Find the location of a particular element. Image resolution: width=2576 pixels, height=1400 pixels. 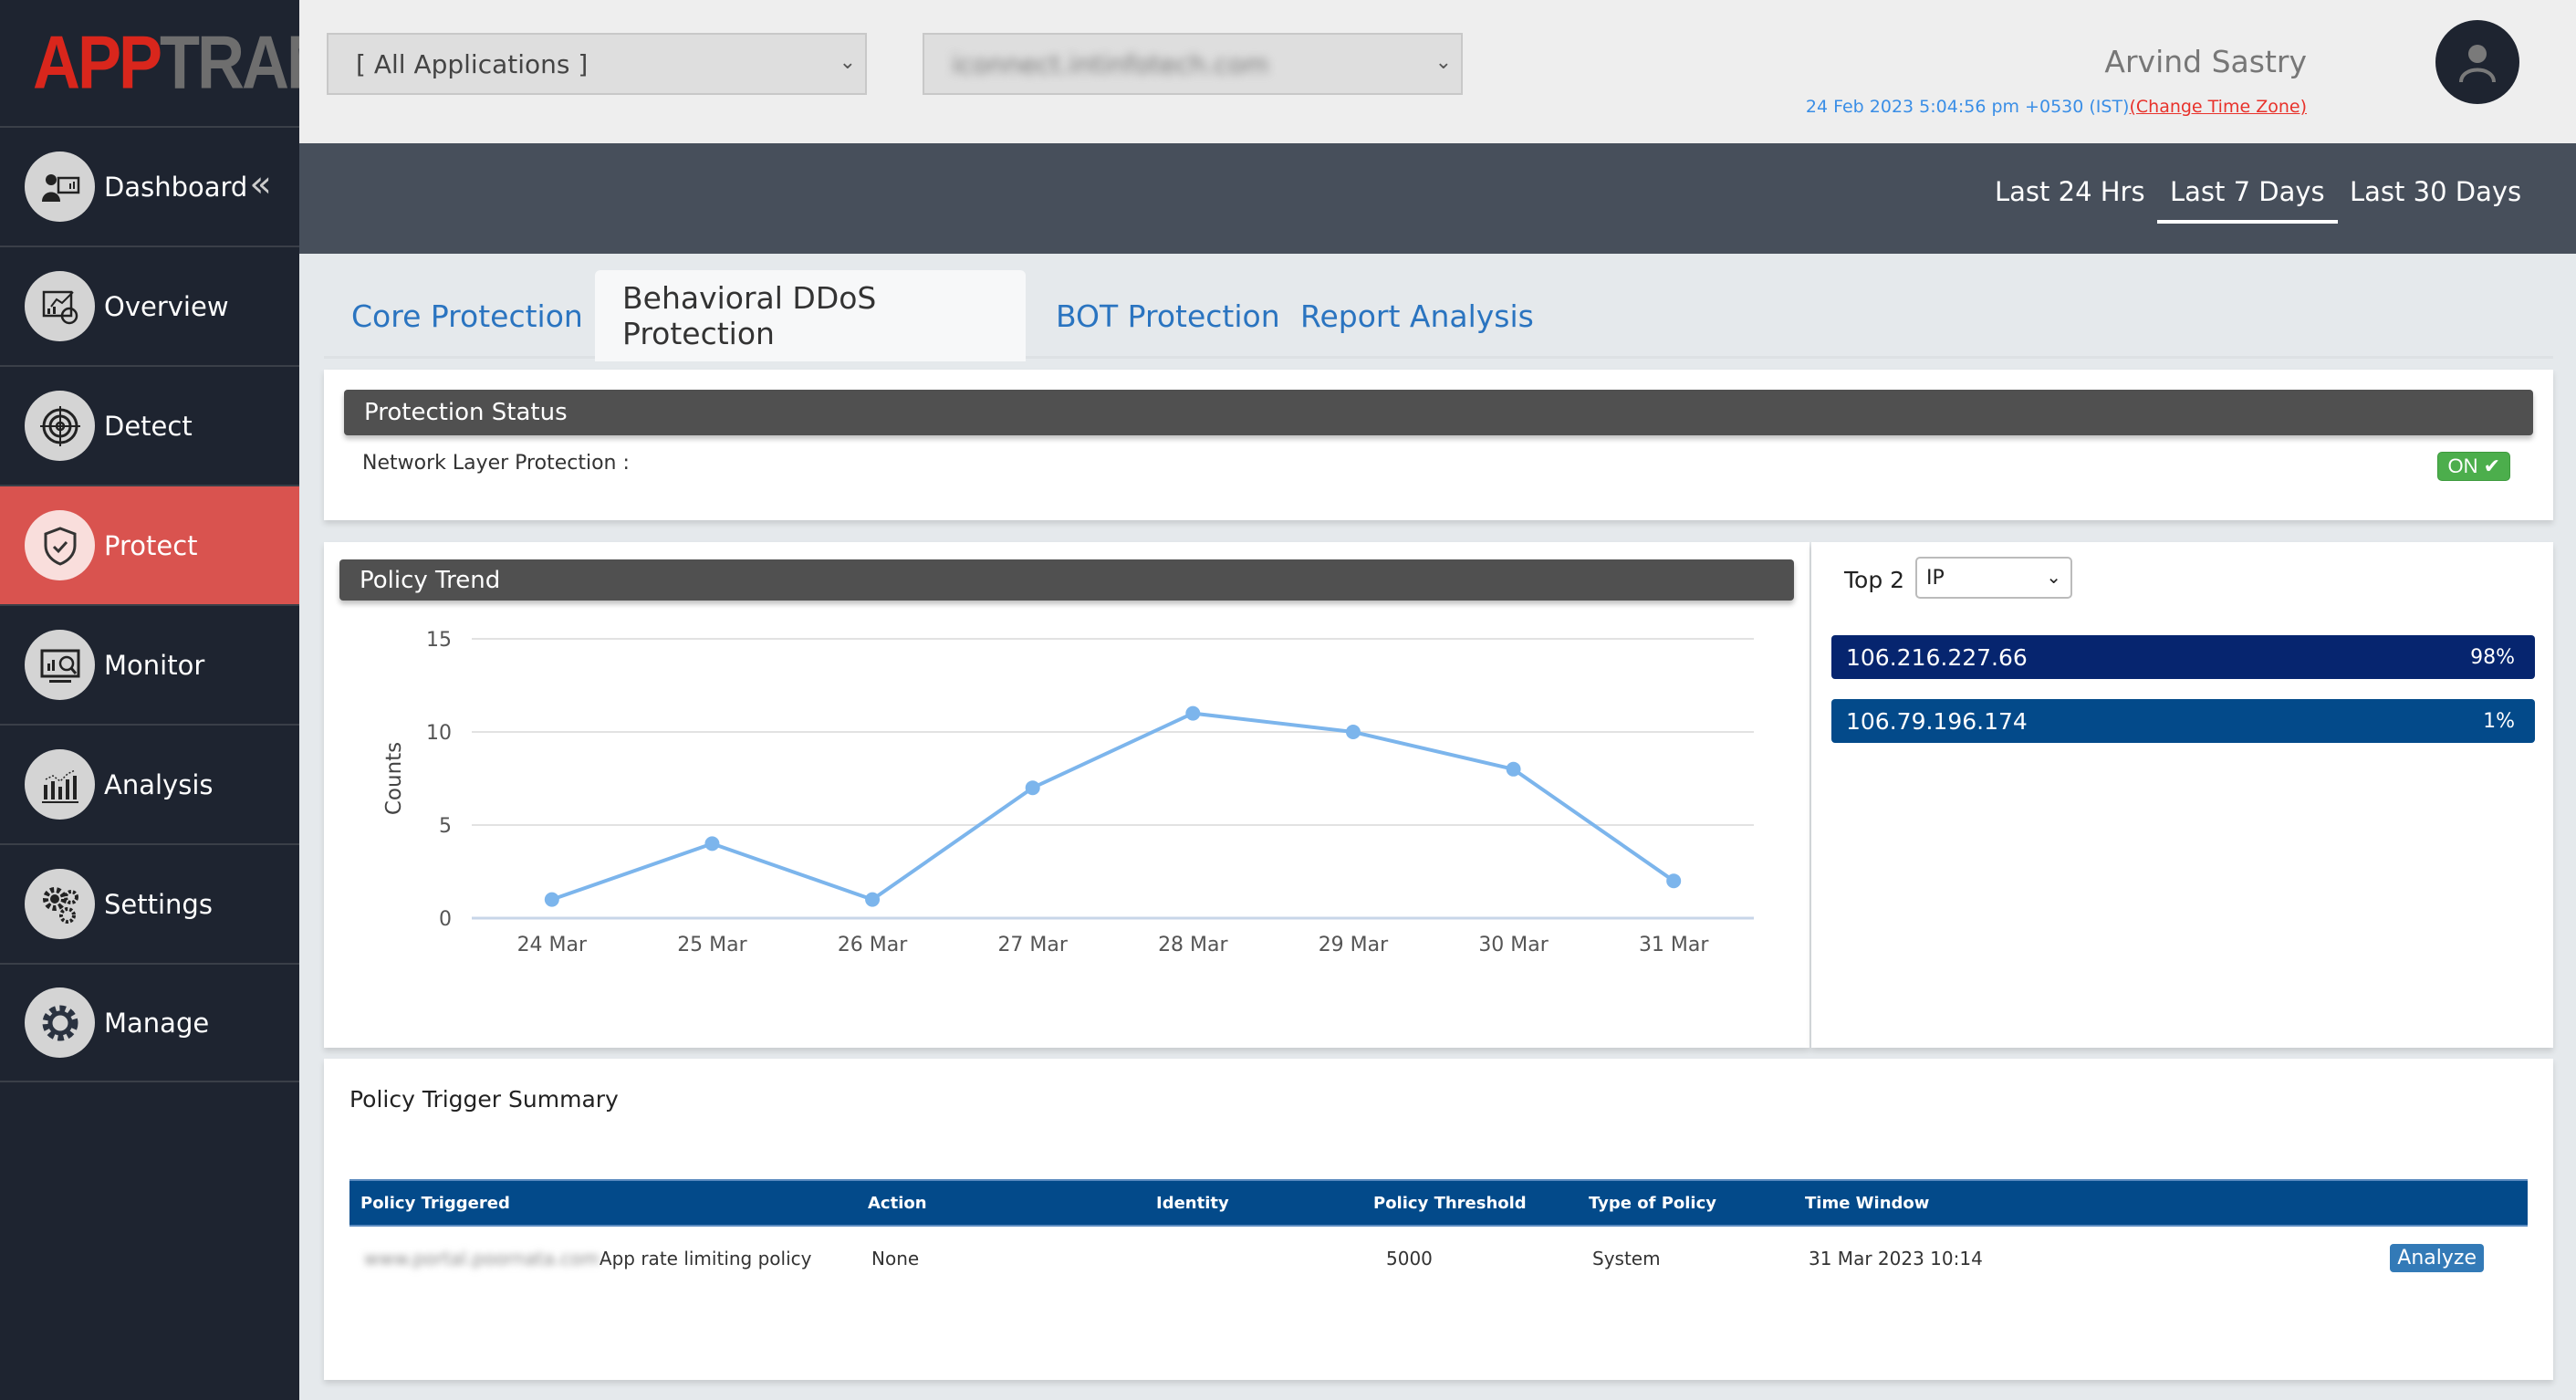

range-last-24-hrs: Last 24 Hrs is located at coordinates (2070, 198).